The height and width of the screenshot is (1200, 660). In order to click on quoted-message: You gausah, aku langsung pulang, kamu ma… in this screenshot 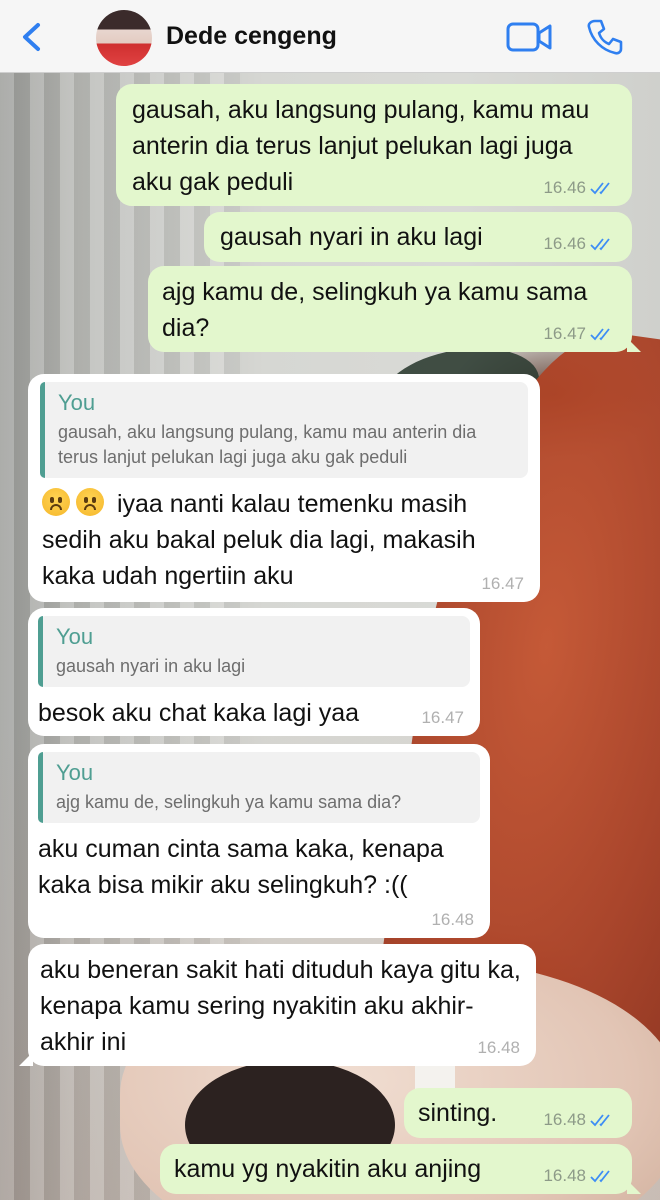, I will do `click(284, 430)`.